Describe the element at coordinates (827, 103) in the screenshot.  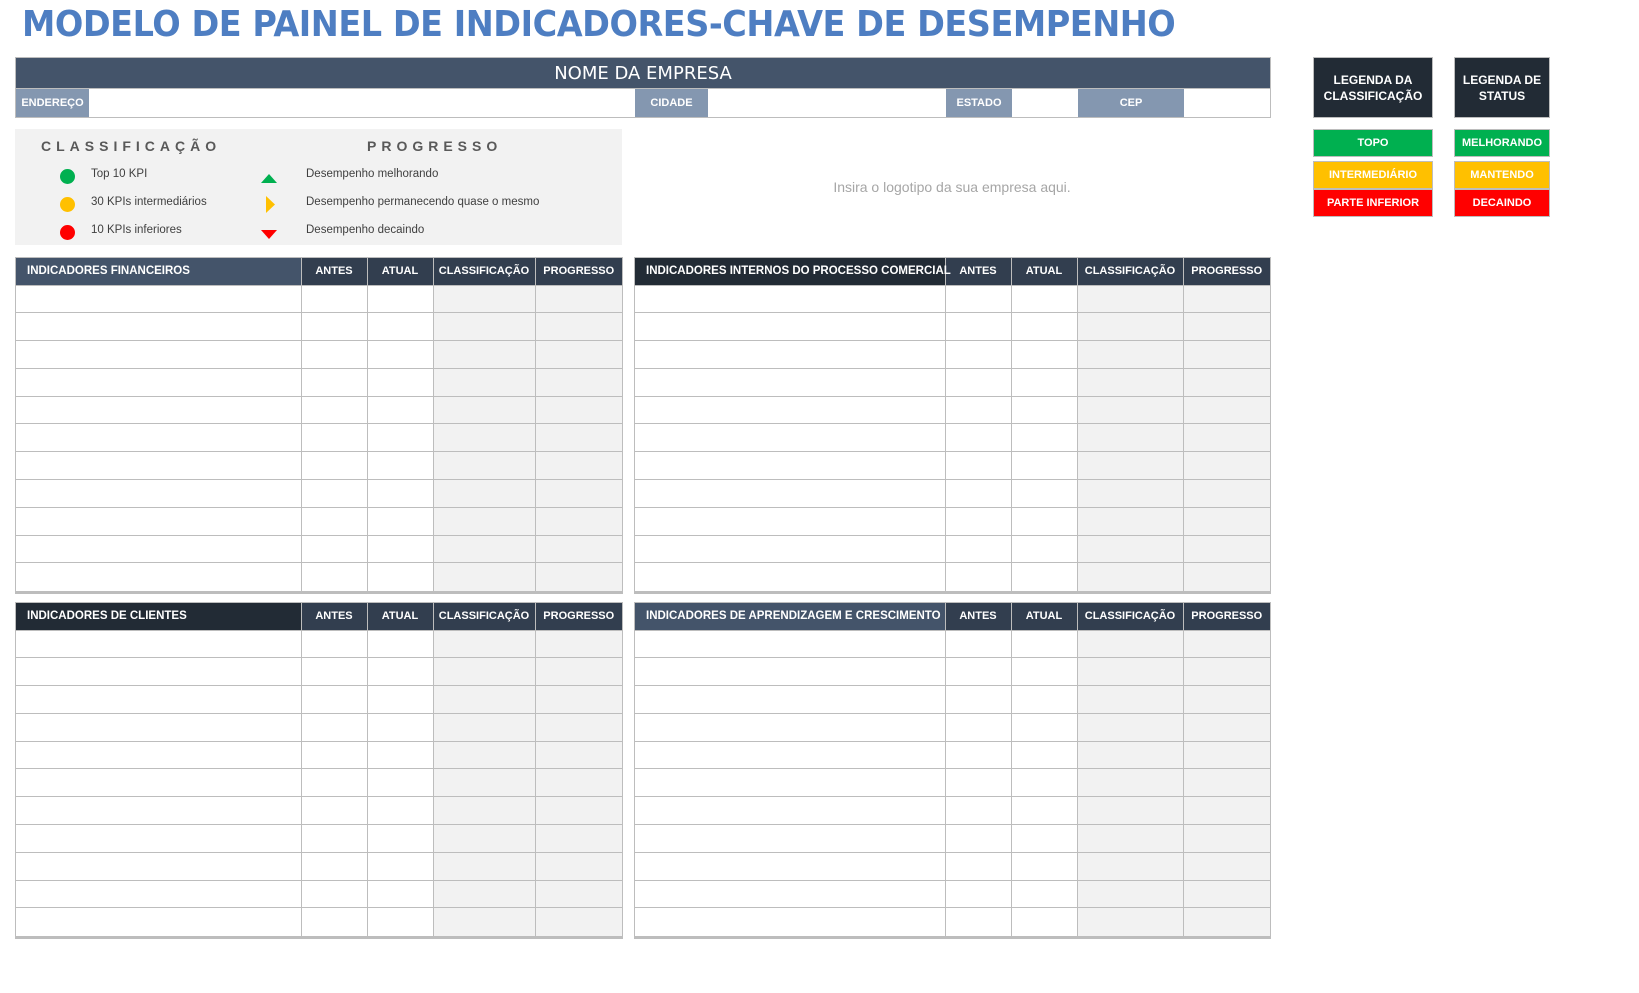
I see `city-field` at that location.